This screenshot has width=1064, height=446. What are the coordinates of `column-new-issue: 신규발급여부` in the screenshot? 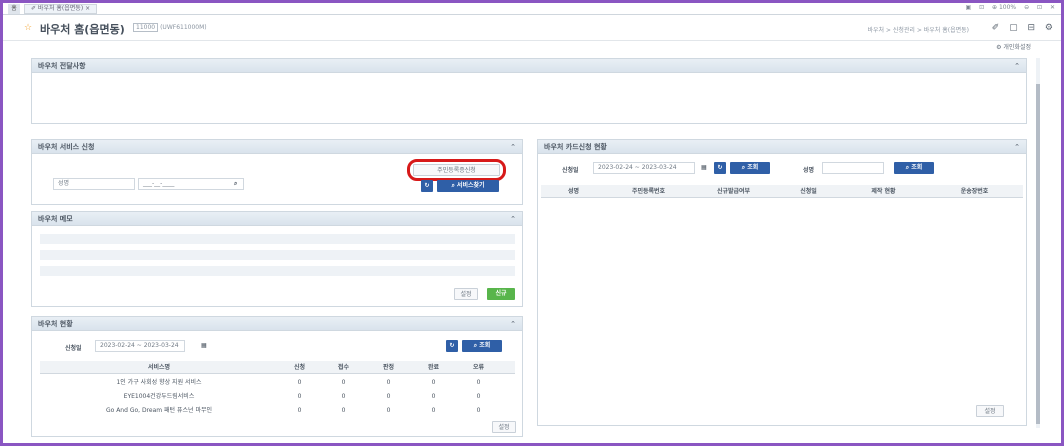 It's located at (733, 191).